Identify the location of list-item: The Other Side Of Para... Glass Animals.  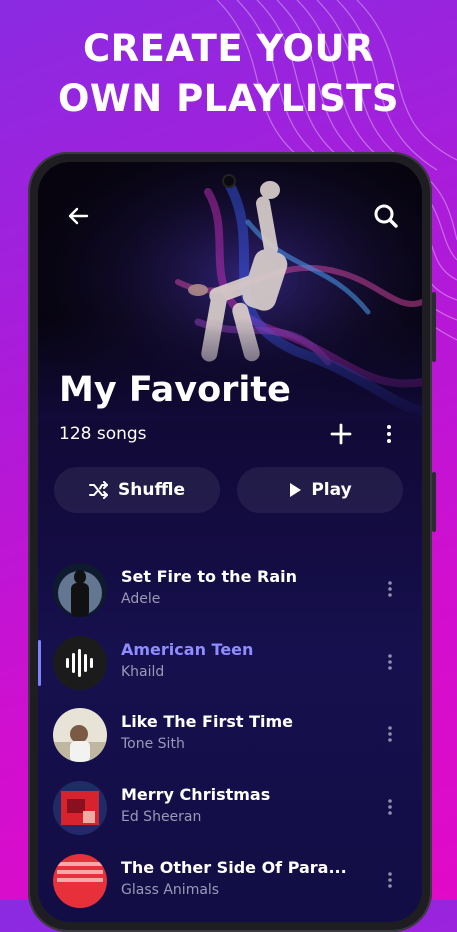
(230, 881).